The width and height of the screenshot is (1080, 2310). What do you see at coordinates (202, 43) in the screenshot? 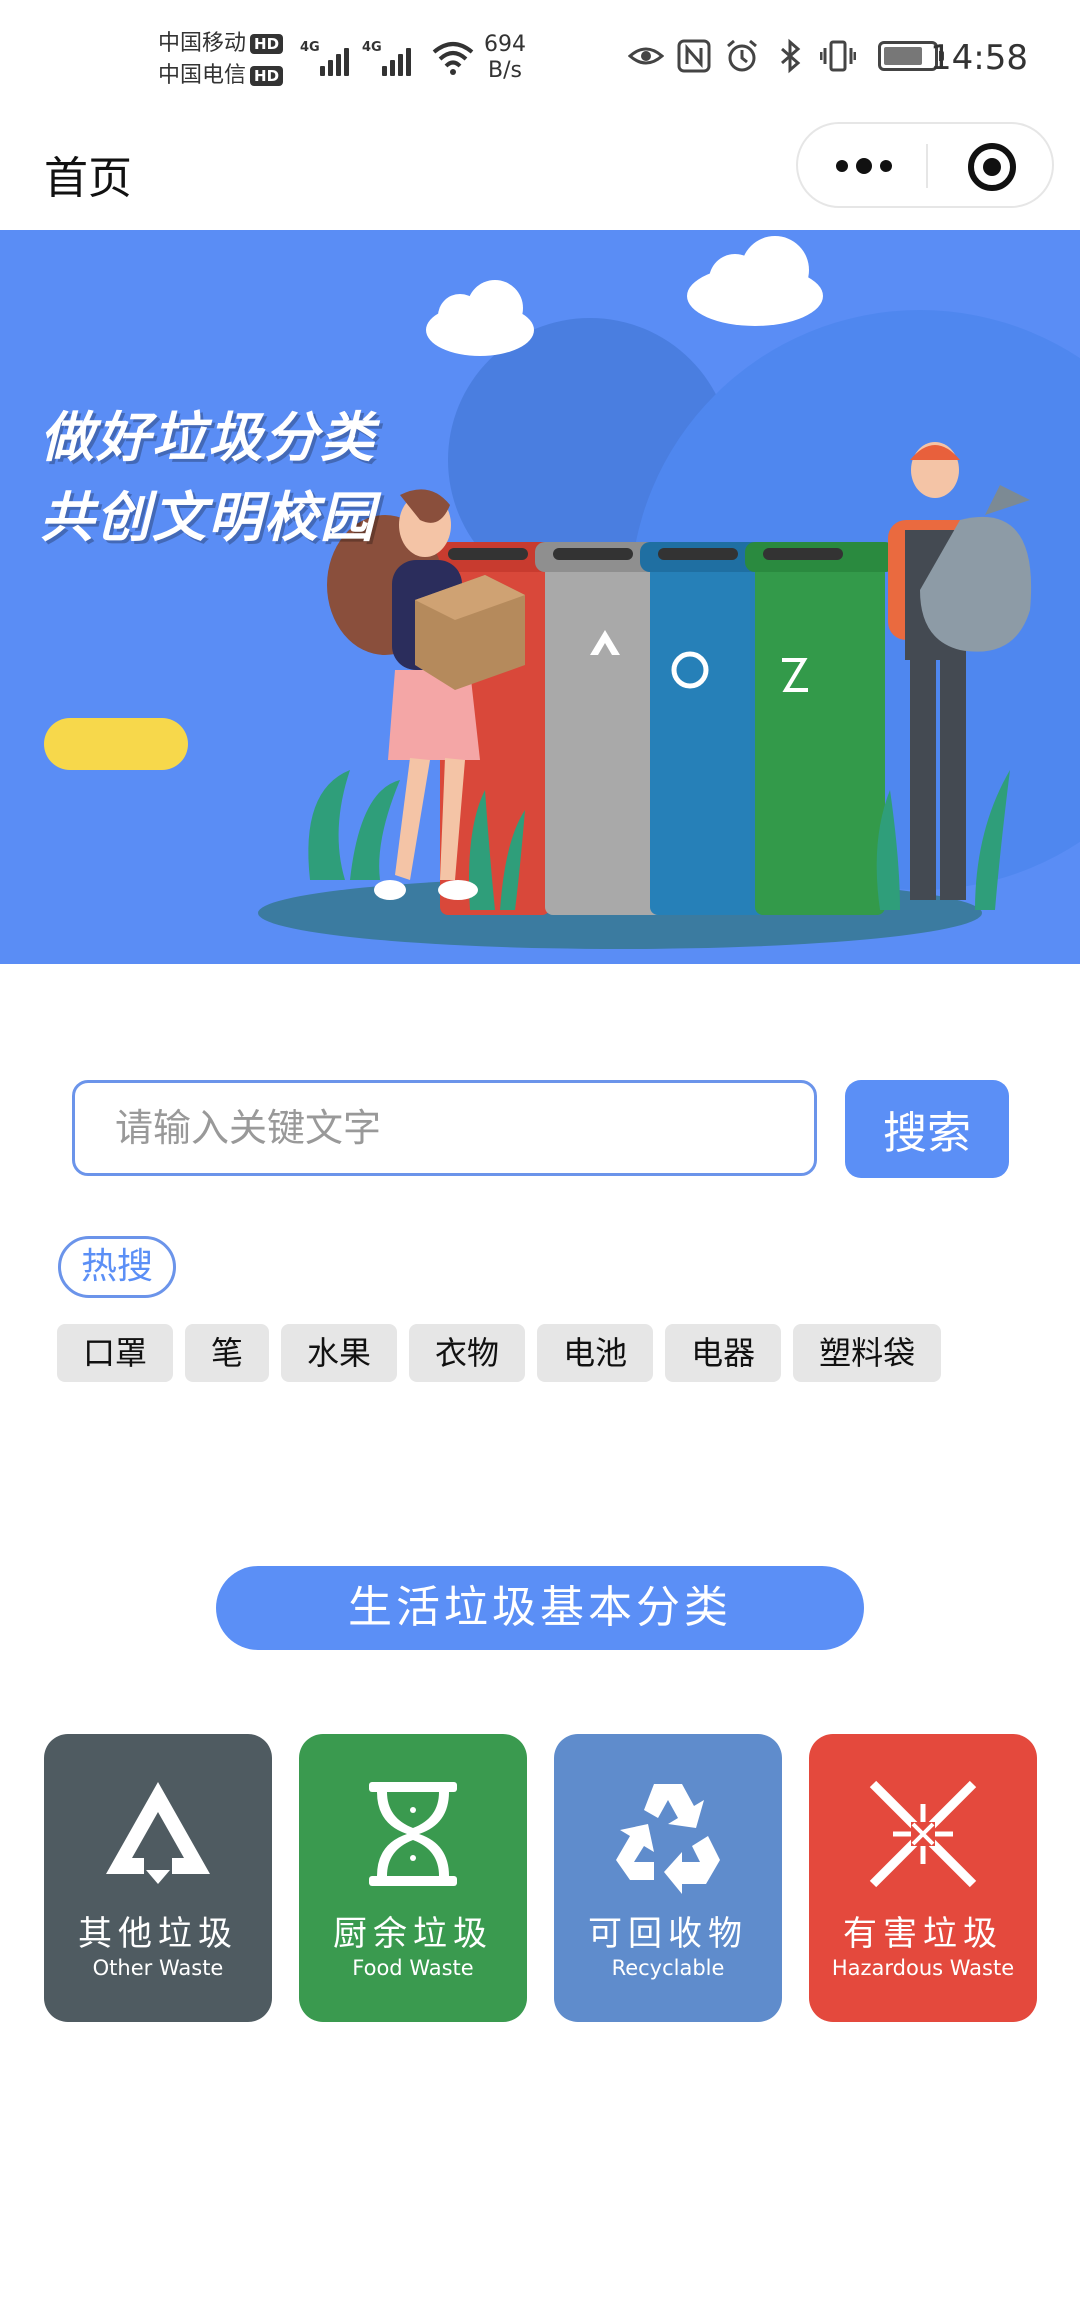
I see `carrier-1: 中国移动` at bounding box center [202, 43].